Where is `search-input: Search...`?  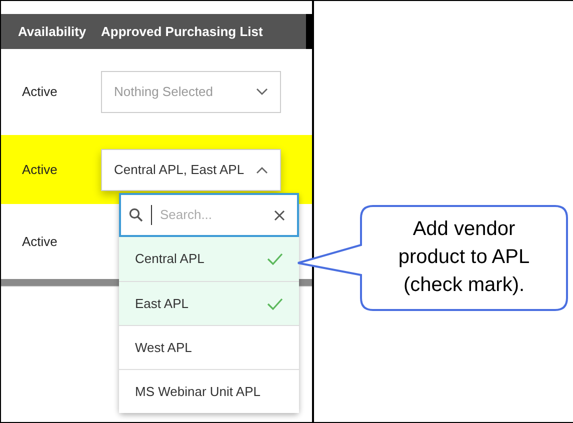
search-input: Search... is located at coordinates (208, 215).